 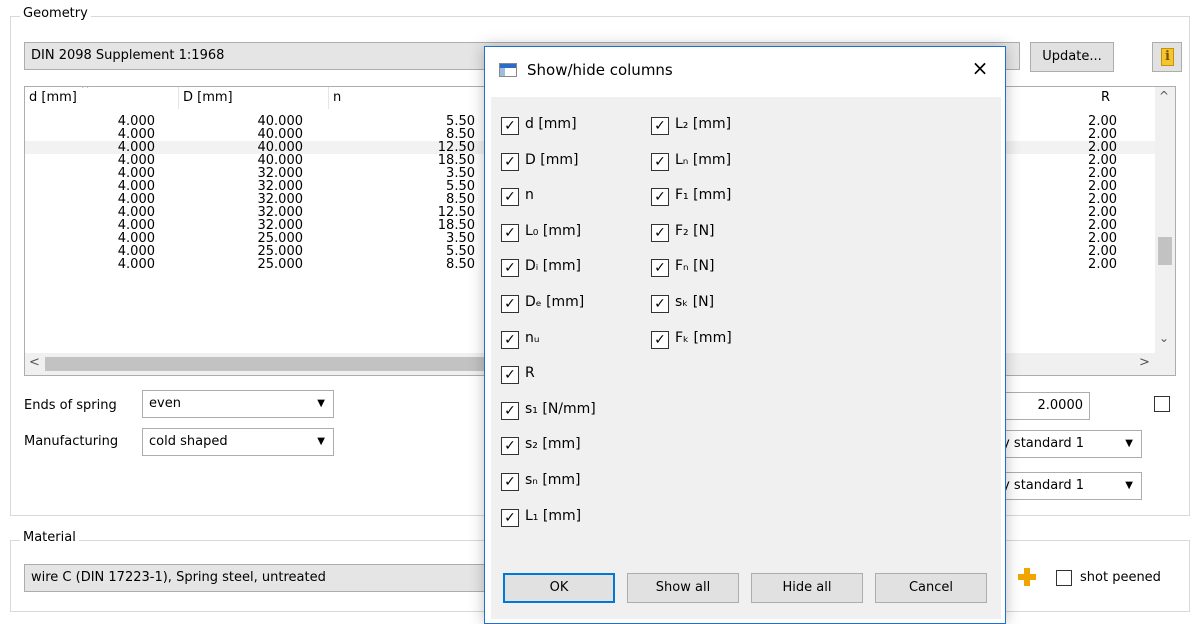 What do you see at coordinates (1127, 98) in the screenshot?
I see `column-header-R: R` at bounding box center [1127, 98].